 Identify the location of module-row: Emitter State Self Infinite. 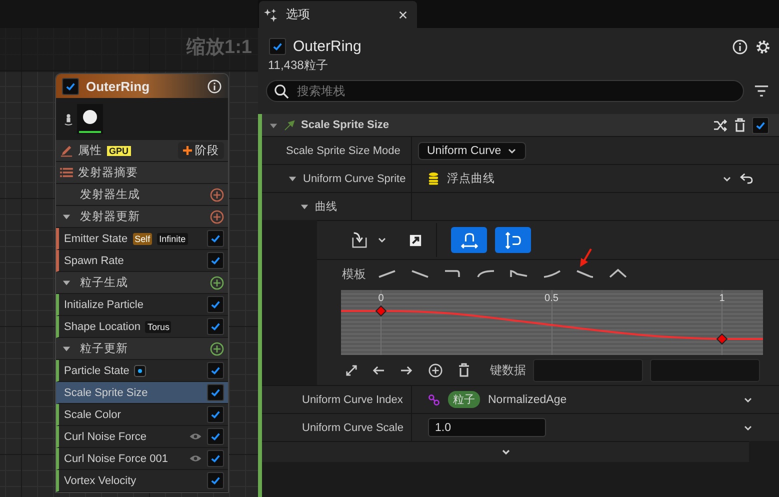
(142, 239).